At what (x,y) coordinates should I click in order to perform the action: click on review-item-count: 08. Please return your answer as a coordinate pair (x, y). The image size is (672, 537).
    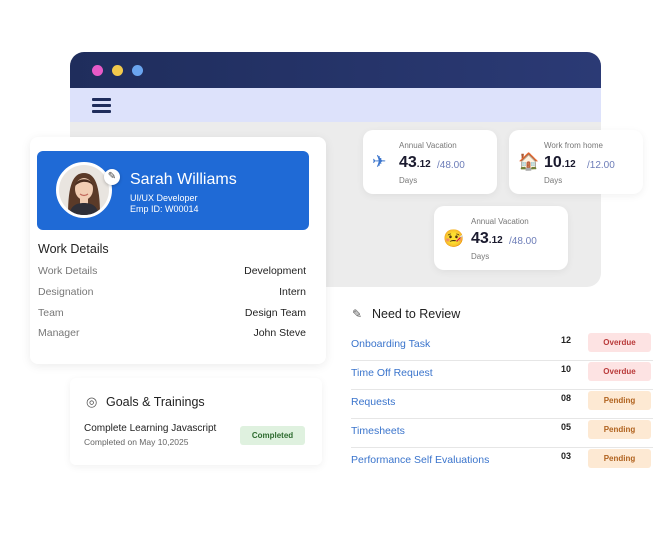
    Looking at the image, I should click on (566, 398).